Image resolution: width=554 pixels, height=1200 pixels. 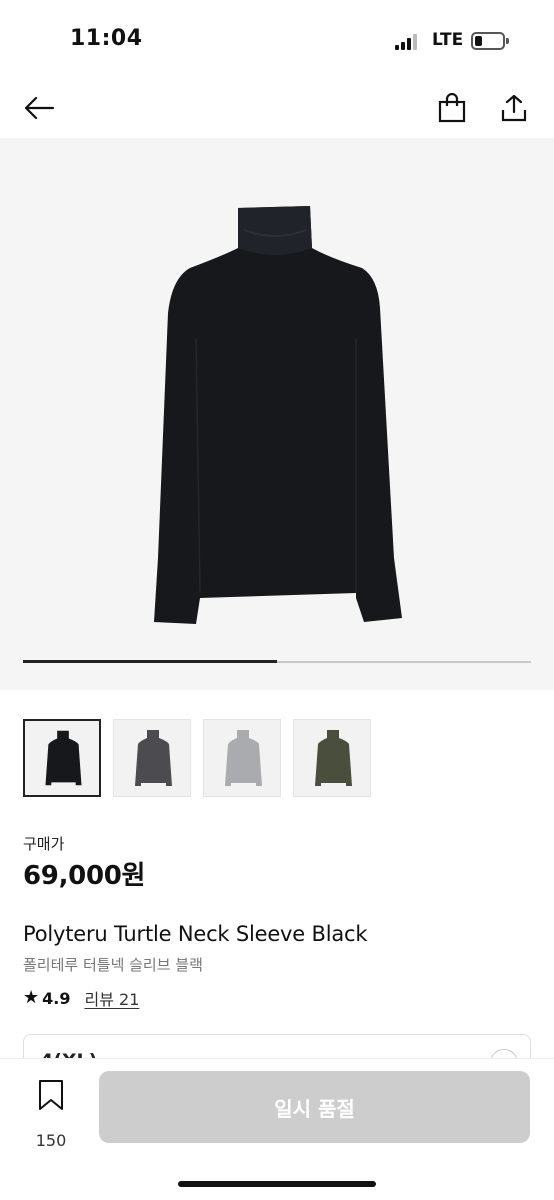 What do you see at coordinates (488, 41) in the screenshot?
I see `battery-icon` at bounding box center [488, 41].